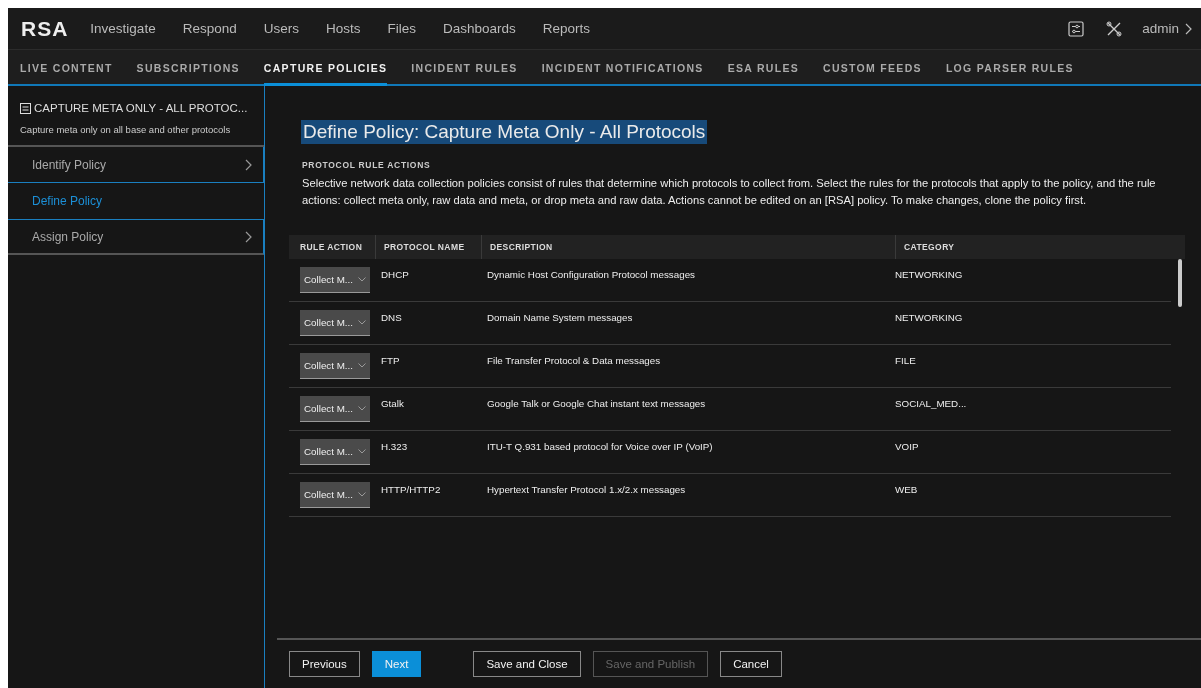 The image size is (1201, 688). What do you see at coordinates (729, 192) in the screenshot?
I see `description-text: Selective network data collection policies consist of rules that determine which protocols to collect from. Select the rules for the protocols that apply to the policy, and the rule actions: collect meta only, raw data and meta, or drop meta and raw data. Actions cannot be edited on an [RSA] policy. To make changes, clone the policy first.` at bounding box center [729, 192].